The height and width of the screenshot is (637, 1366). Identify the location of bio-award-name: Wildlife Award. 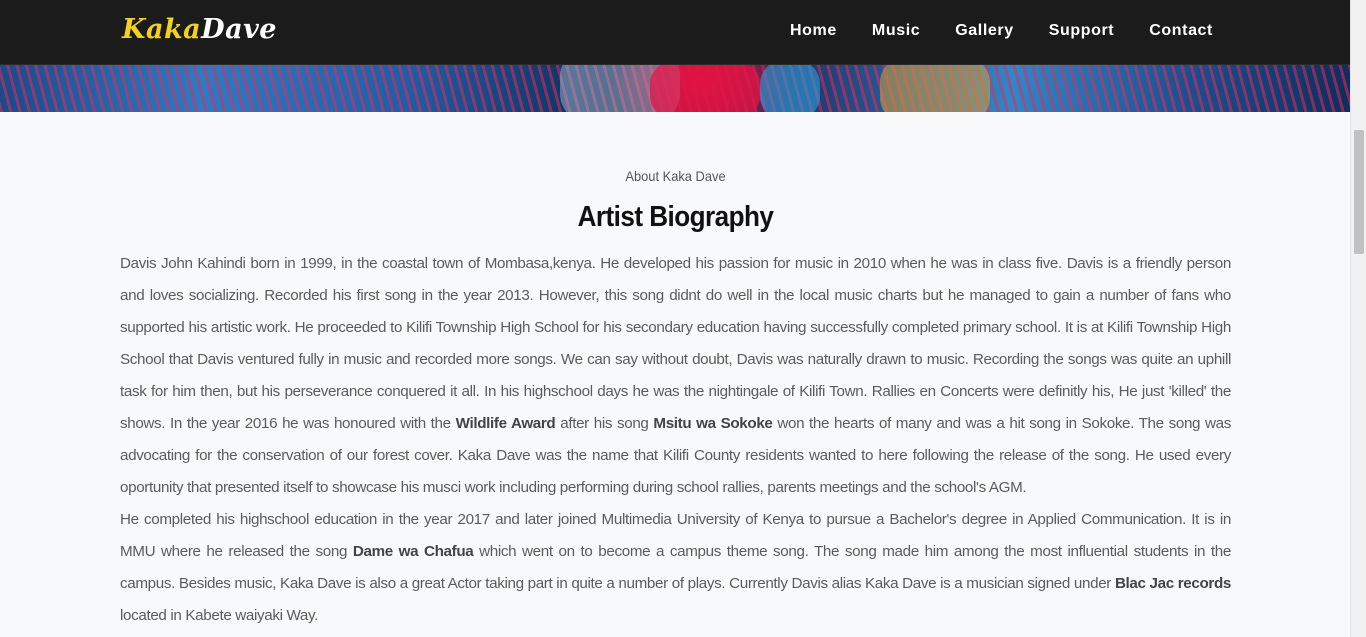
(505, 423).